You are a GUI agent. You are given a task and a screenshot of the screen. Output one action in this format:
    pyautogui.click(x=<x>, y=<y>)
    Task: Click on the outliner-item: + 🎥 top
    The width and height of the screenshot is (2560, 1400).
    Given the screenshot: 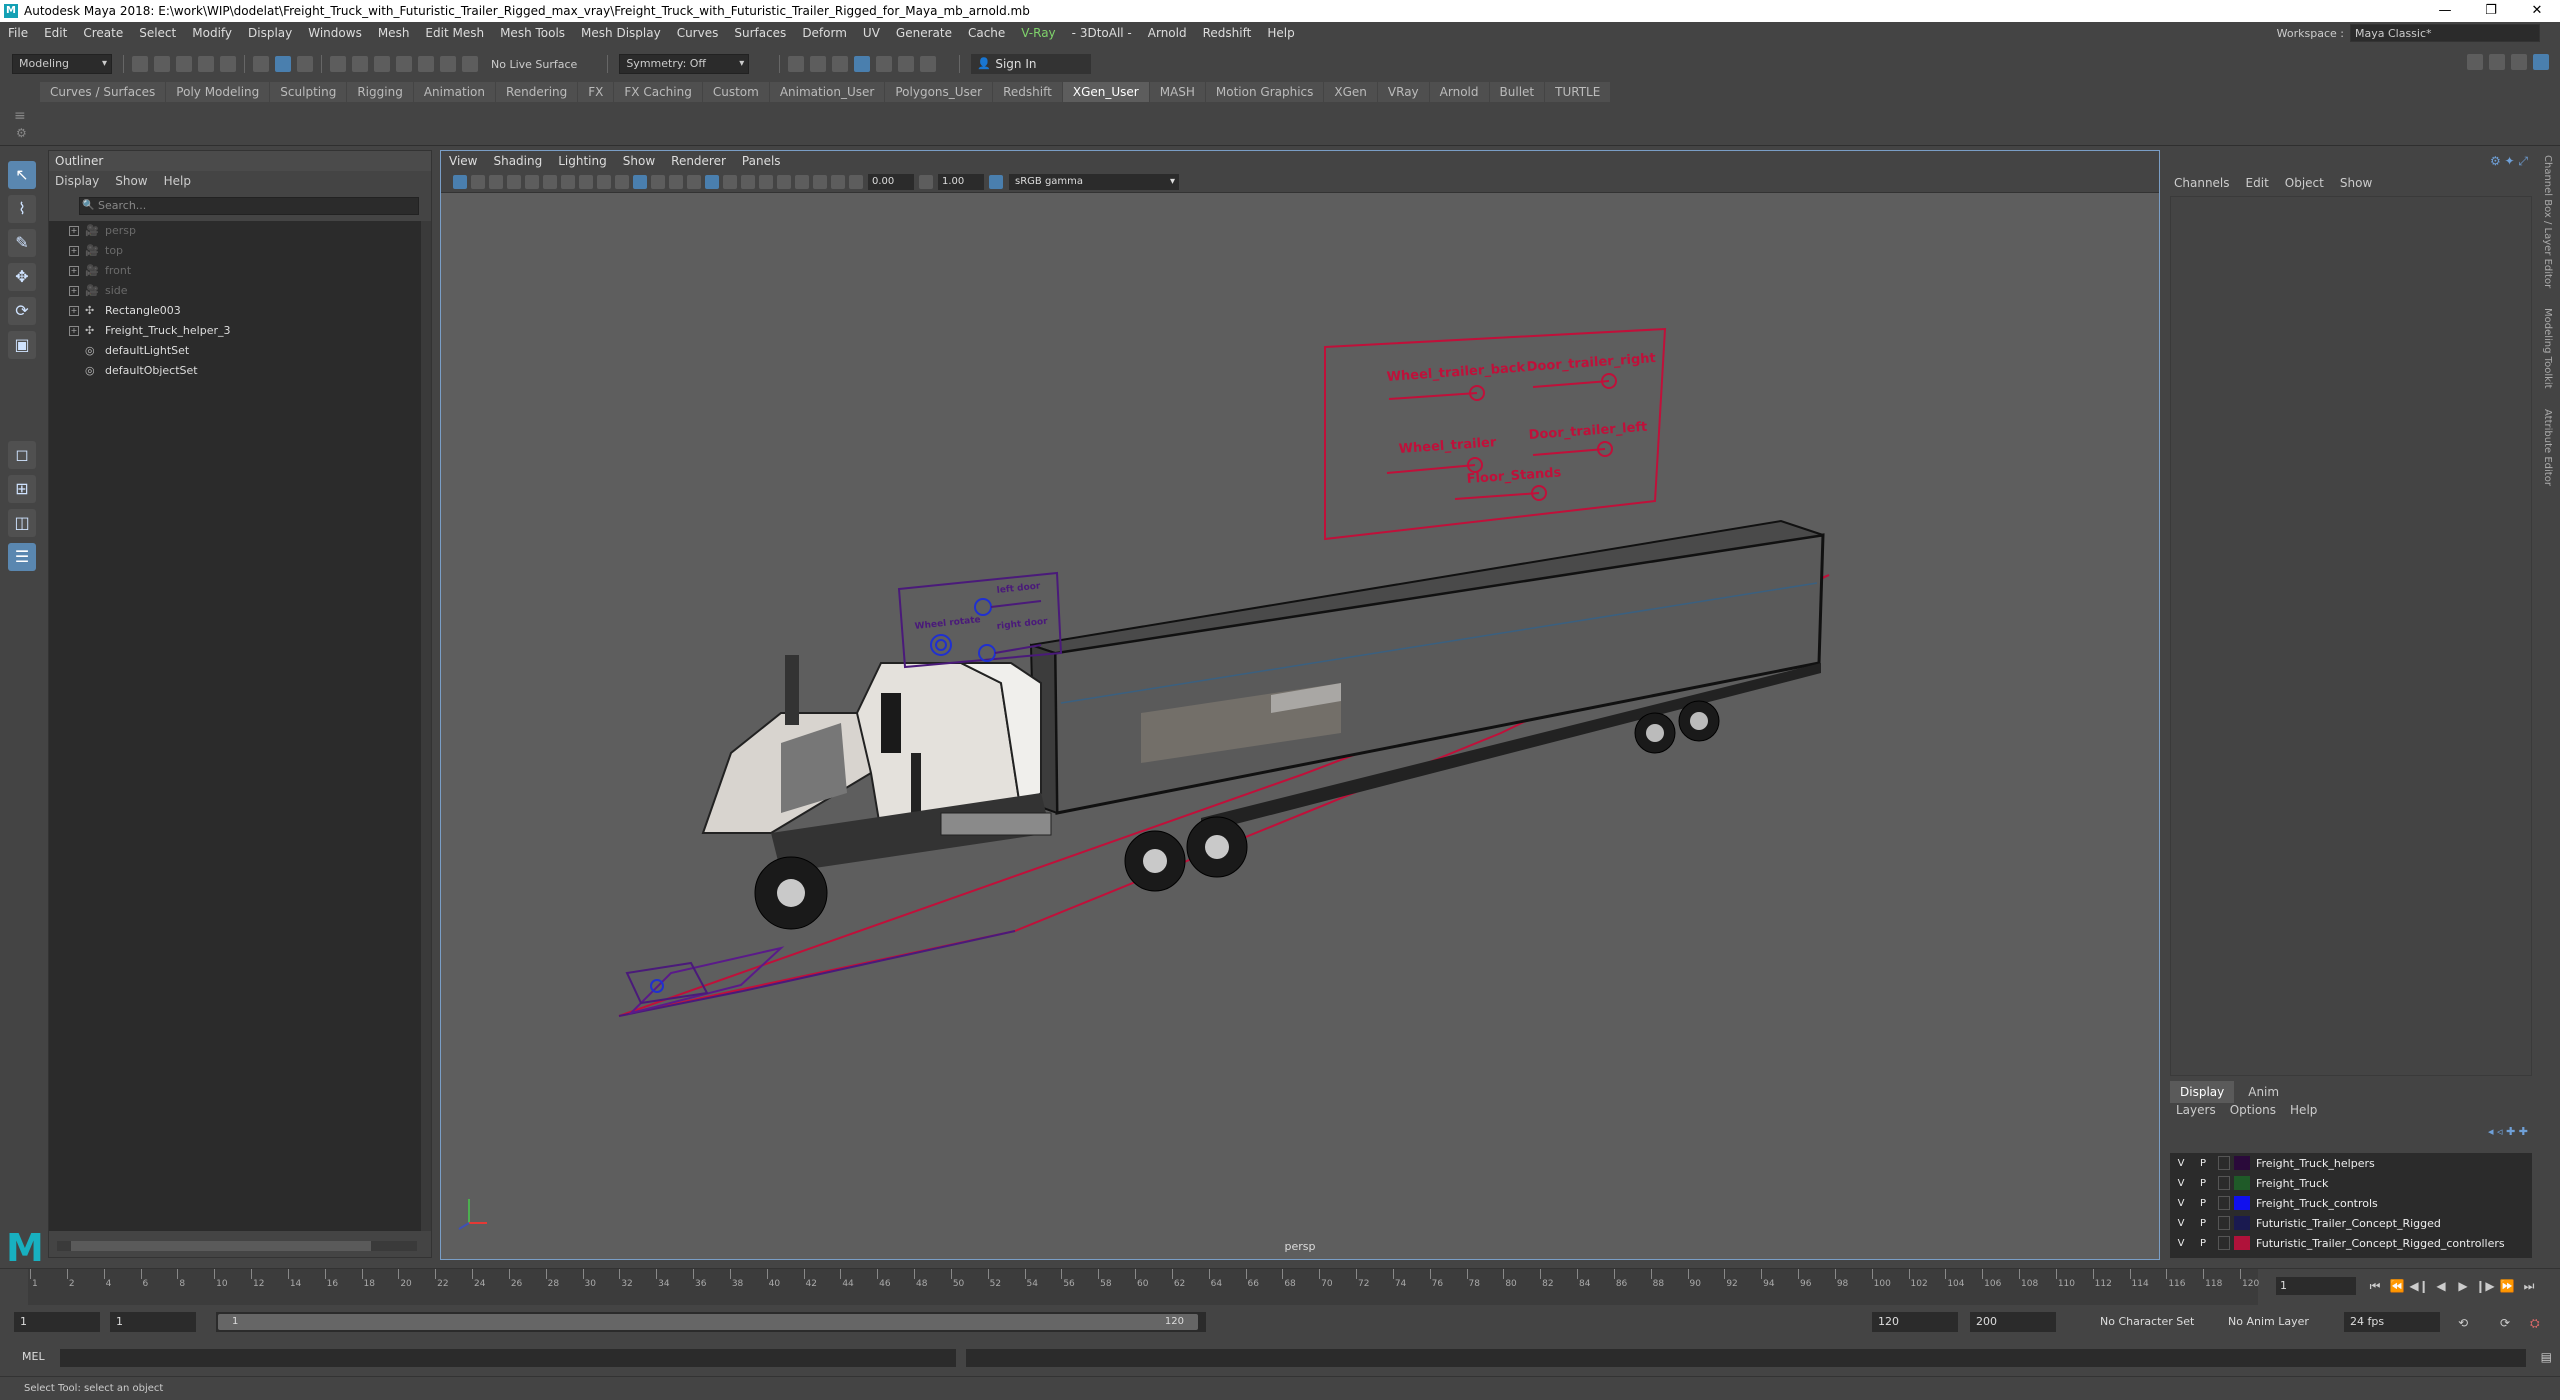 What is the action you would take?
    pyautogui.click(x=235, y=251)
    